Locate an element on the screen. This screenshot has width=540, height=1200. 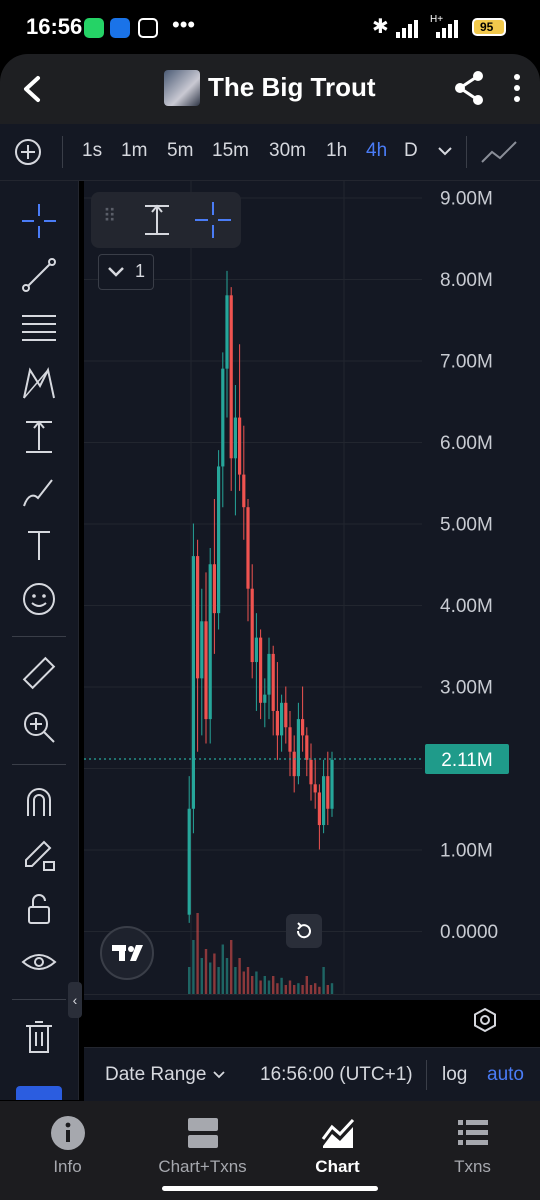
tradingview-logo is located at coordinates (127, 953).